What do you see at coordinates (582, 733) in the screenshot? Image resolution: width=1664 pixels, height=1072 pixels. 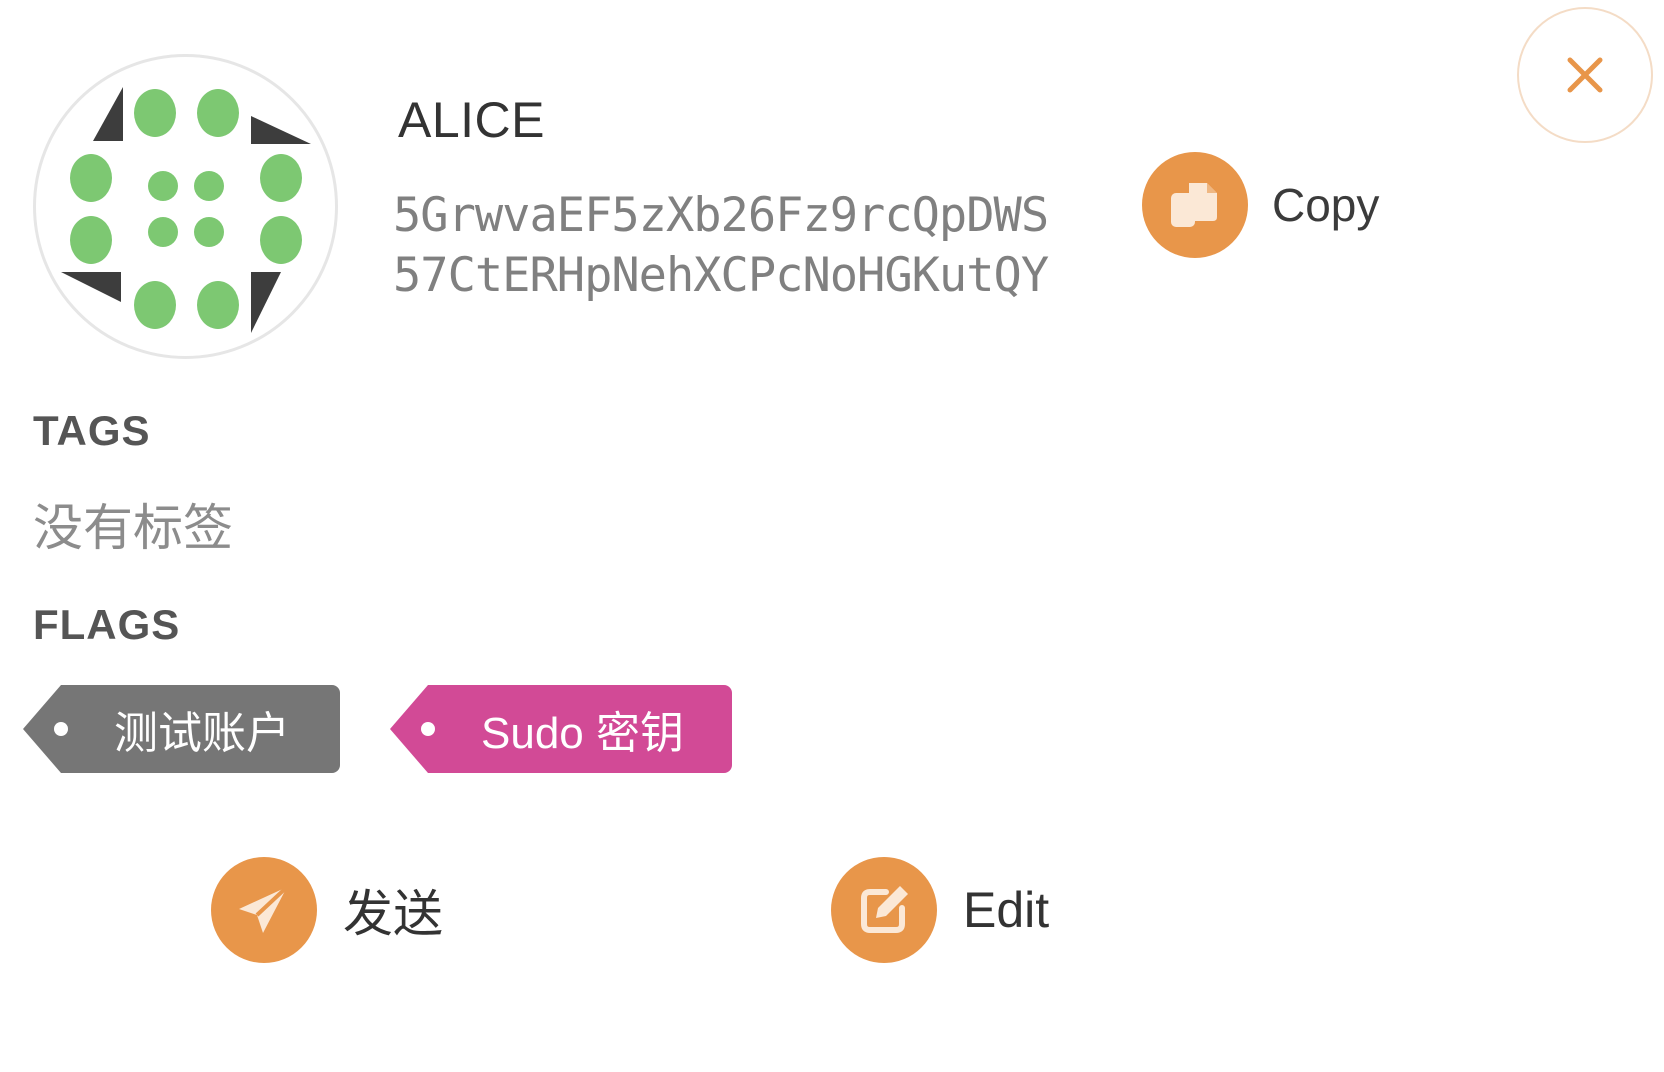 I see `flag-label: Sudo 密钥` at bounding box center [582, 733].